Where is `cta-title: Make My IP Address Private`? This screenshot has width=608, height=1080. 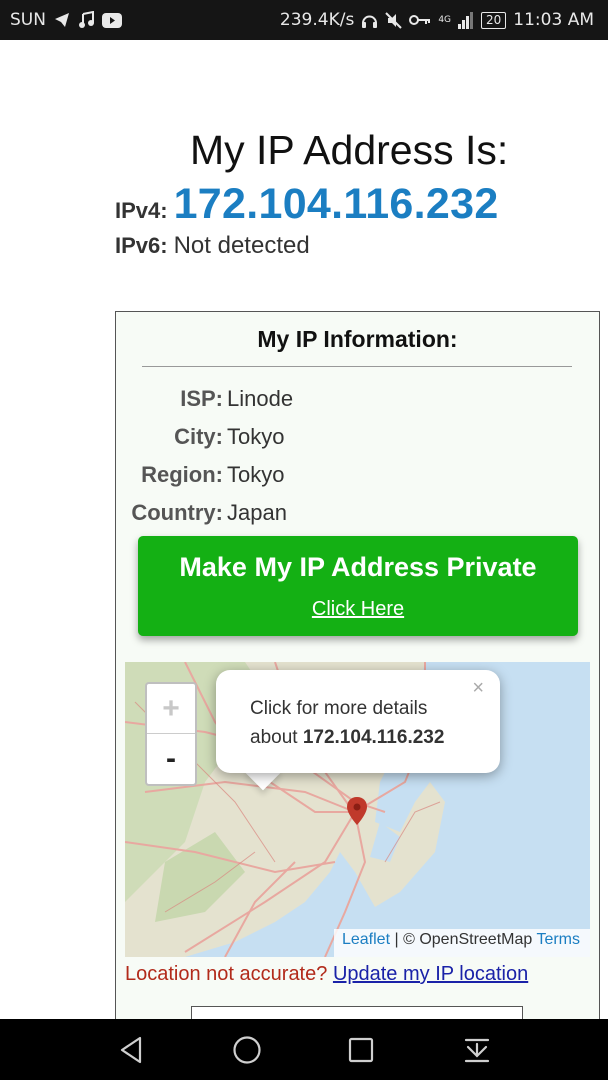 cta-title: Make My IP Address Private is located at coordinates (358, 567).